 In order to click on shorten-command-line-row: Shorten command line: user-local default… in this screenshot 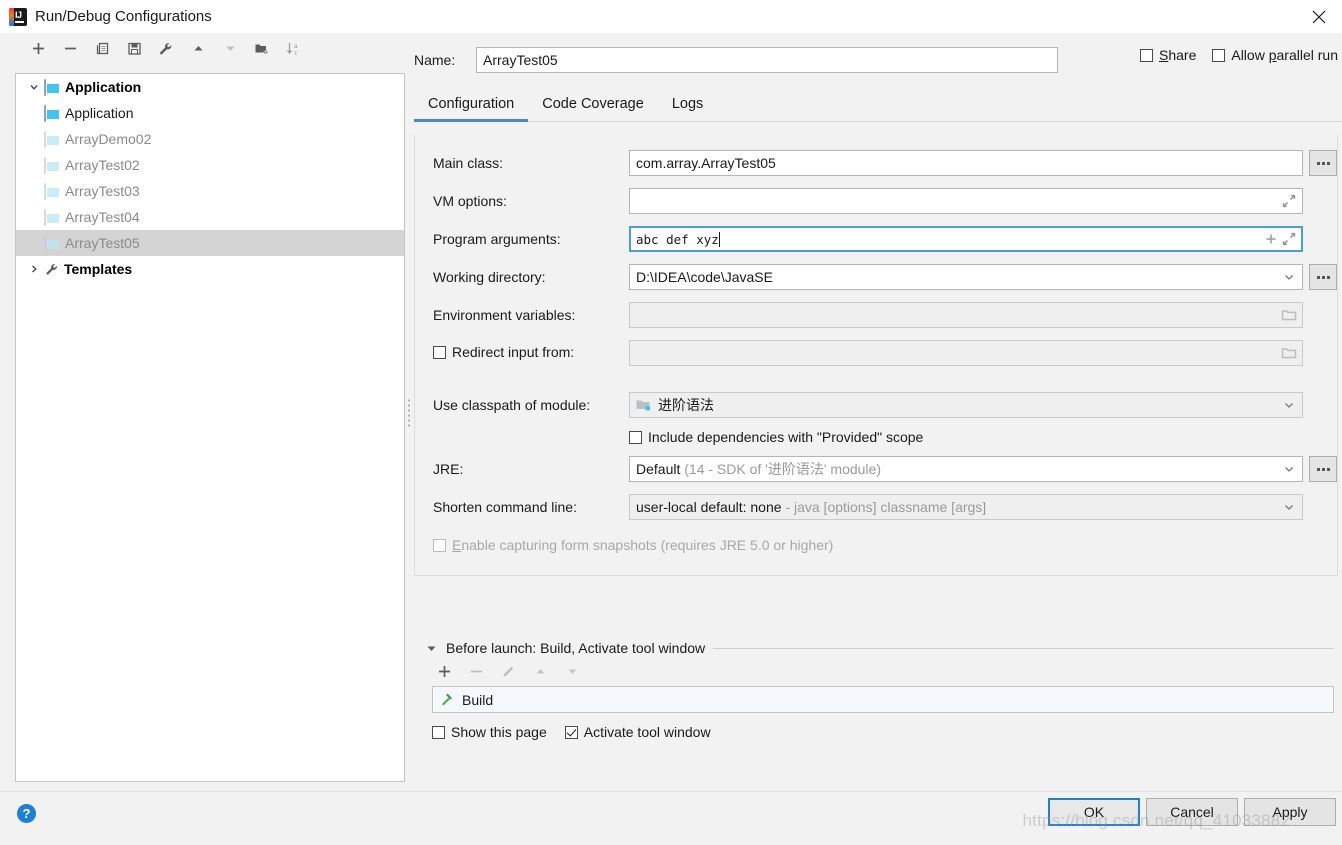, I will do `click(876, 507)`.